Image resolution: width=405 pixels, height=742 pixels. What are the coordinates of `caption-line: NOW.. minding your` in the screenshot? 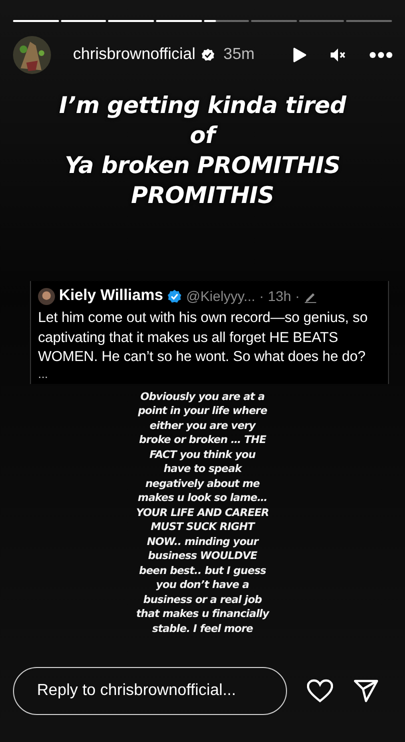 It's located at (203, 541).